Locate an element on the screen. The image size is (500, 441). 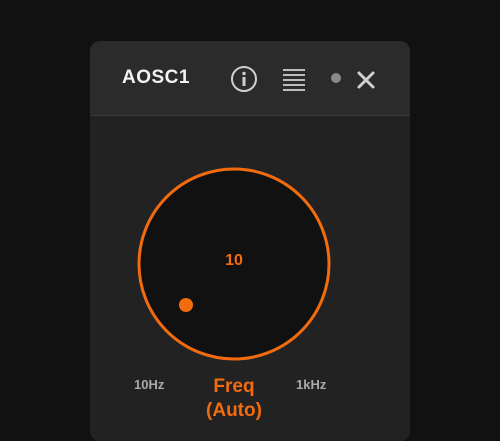
parameter-label: Freq (Auto) is located at coordinates (234, 399).